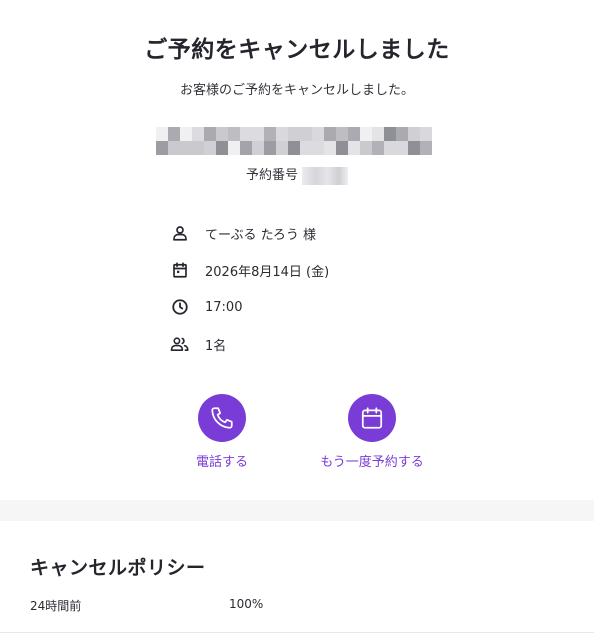 This screenshot has width=594, height=635. What do you see at coordinates (222, 460) in the screenshot?
I see `call-label: 電話する` at bounding box center [222, 460].